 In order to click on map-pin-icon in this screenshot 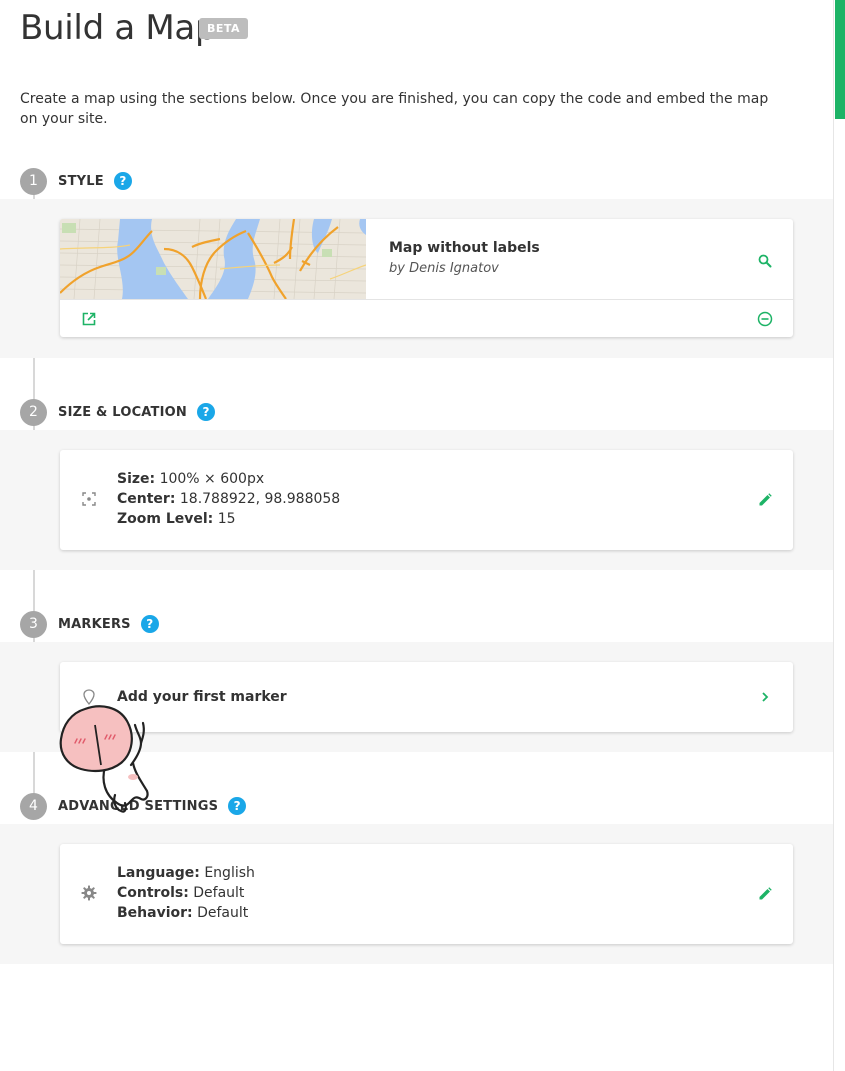, I will do `click(89, 697)`.